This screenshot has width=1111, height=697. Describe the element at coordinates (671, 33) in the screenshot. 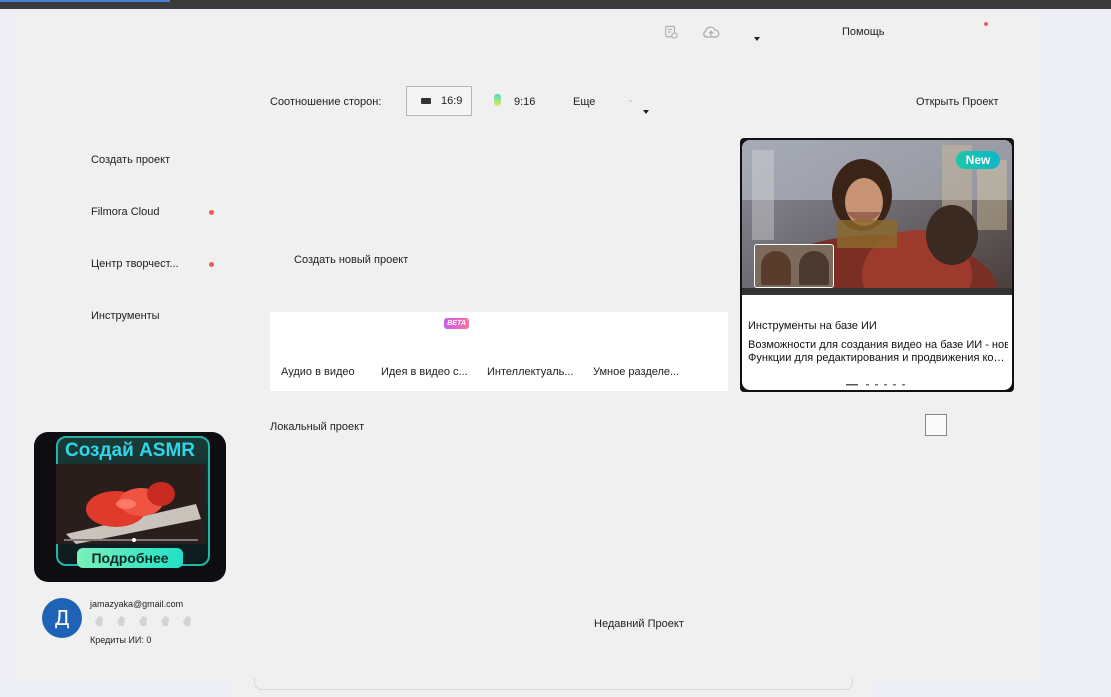

I see `project-list-icon` at that location.